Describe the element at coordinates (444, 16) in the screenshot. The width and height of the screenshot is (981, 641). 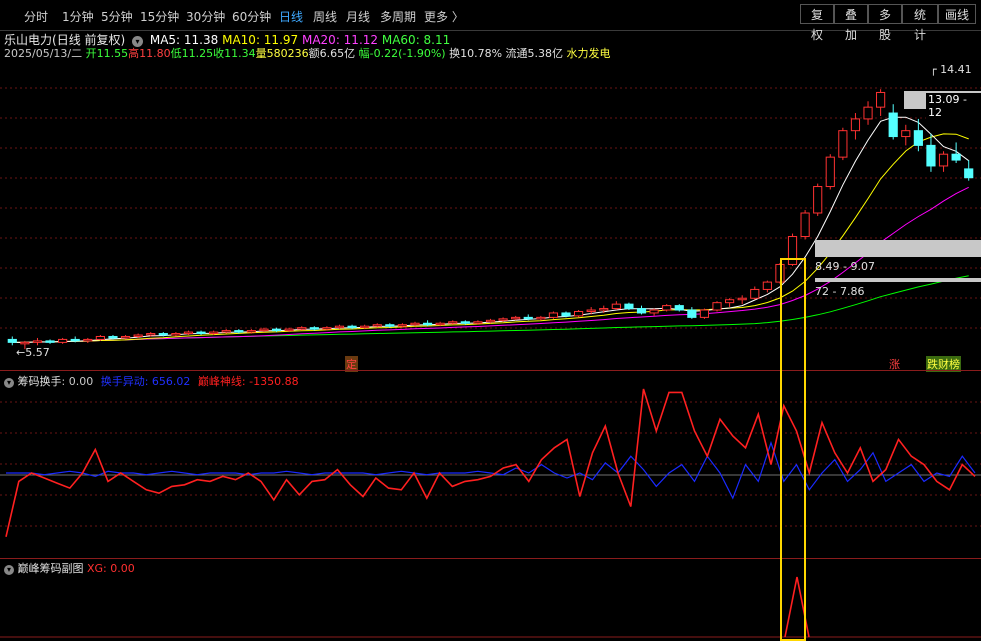
I see `tab-more: 更多 〉` at that location.